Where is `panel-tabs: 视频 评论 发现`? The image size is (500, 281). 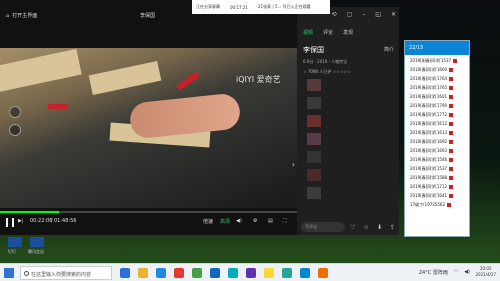 panel-tabs: 视频 评论 发现 is located at coordinates (328, 32).